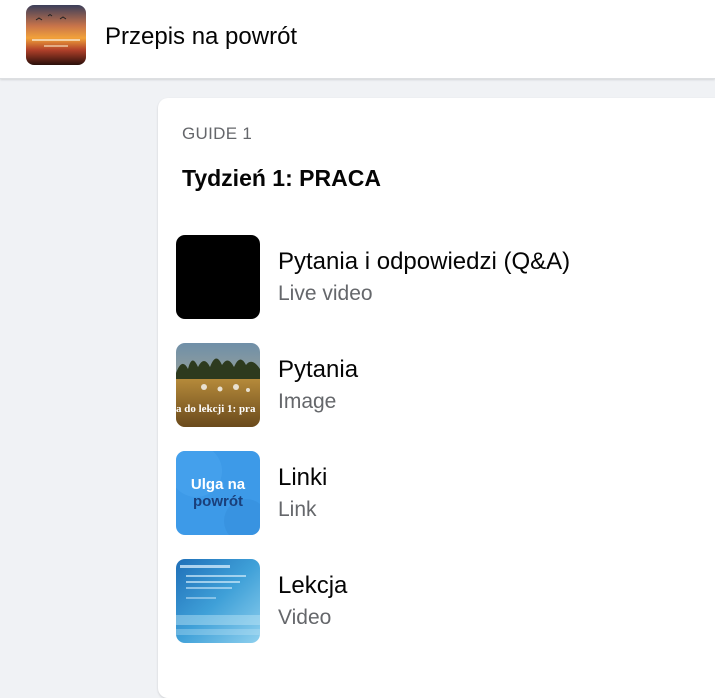 This screenshot has width=715, height=698. What do you see at coordinates (217, 133) in the screenshot?
I see `guide-label: GUIDE 1` at bounding box center [217, 133].